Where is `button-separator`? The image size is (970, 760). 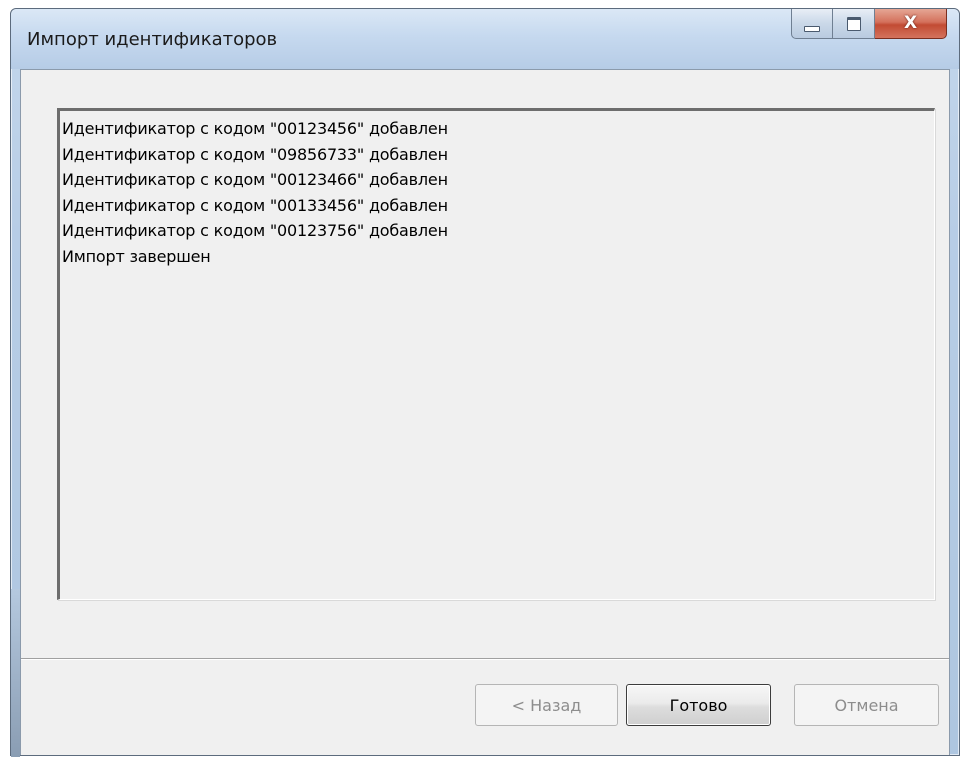 button-separator is located at coordinates (485, 659).